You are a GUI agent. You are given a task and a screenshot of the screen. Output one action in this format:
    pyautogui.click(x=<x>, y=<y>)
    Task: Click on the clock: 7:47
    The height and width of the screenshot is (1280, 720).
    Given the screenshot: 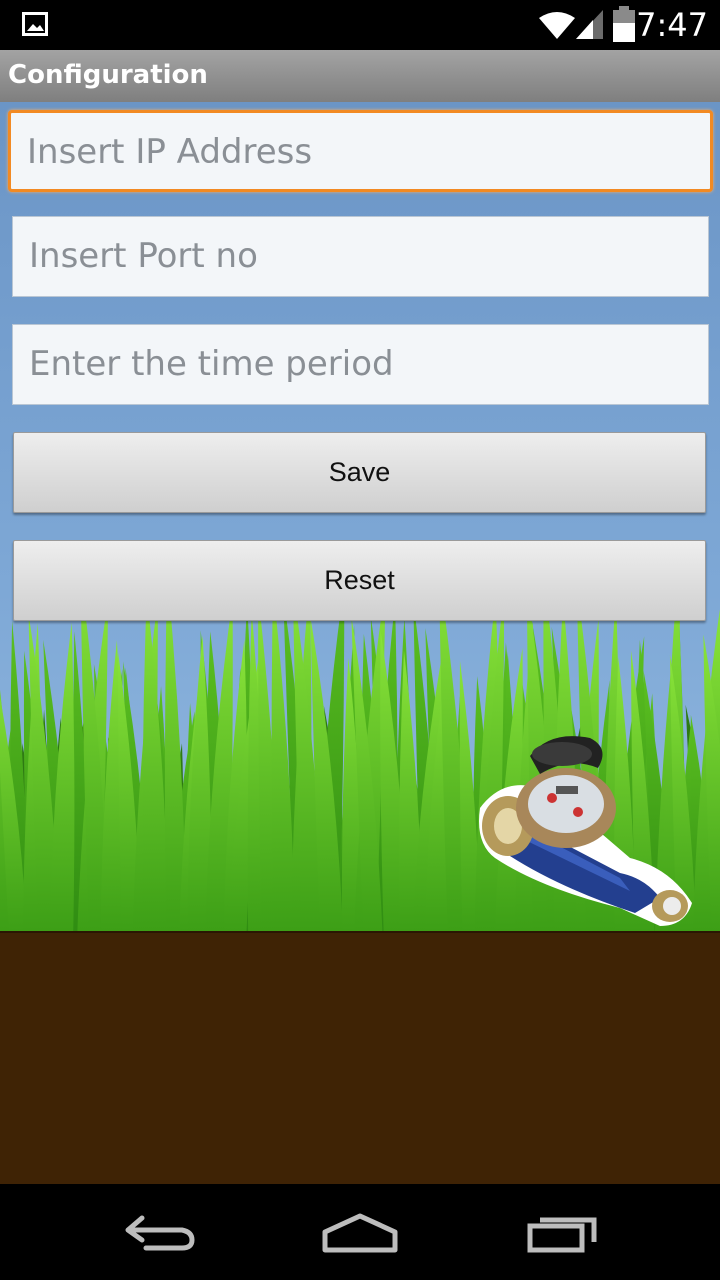 What is the action you would take?
    pyautogui.click(x=672, y=25)
    